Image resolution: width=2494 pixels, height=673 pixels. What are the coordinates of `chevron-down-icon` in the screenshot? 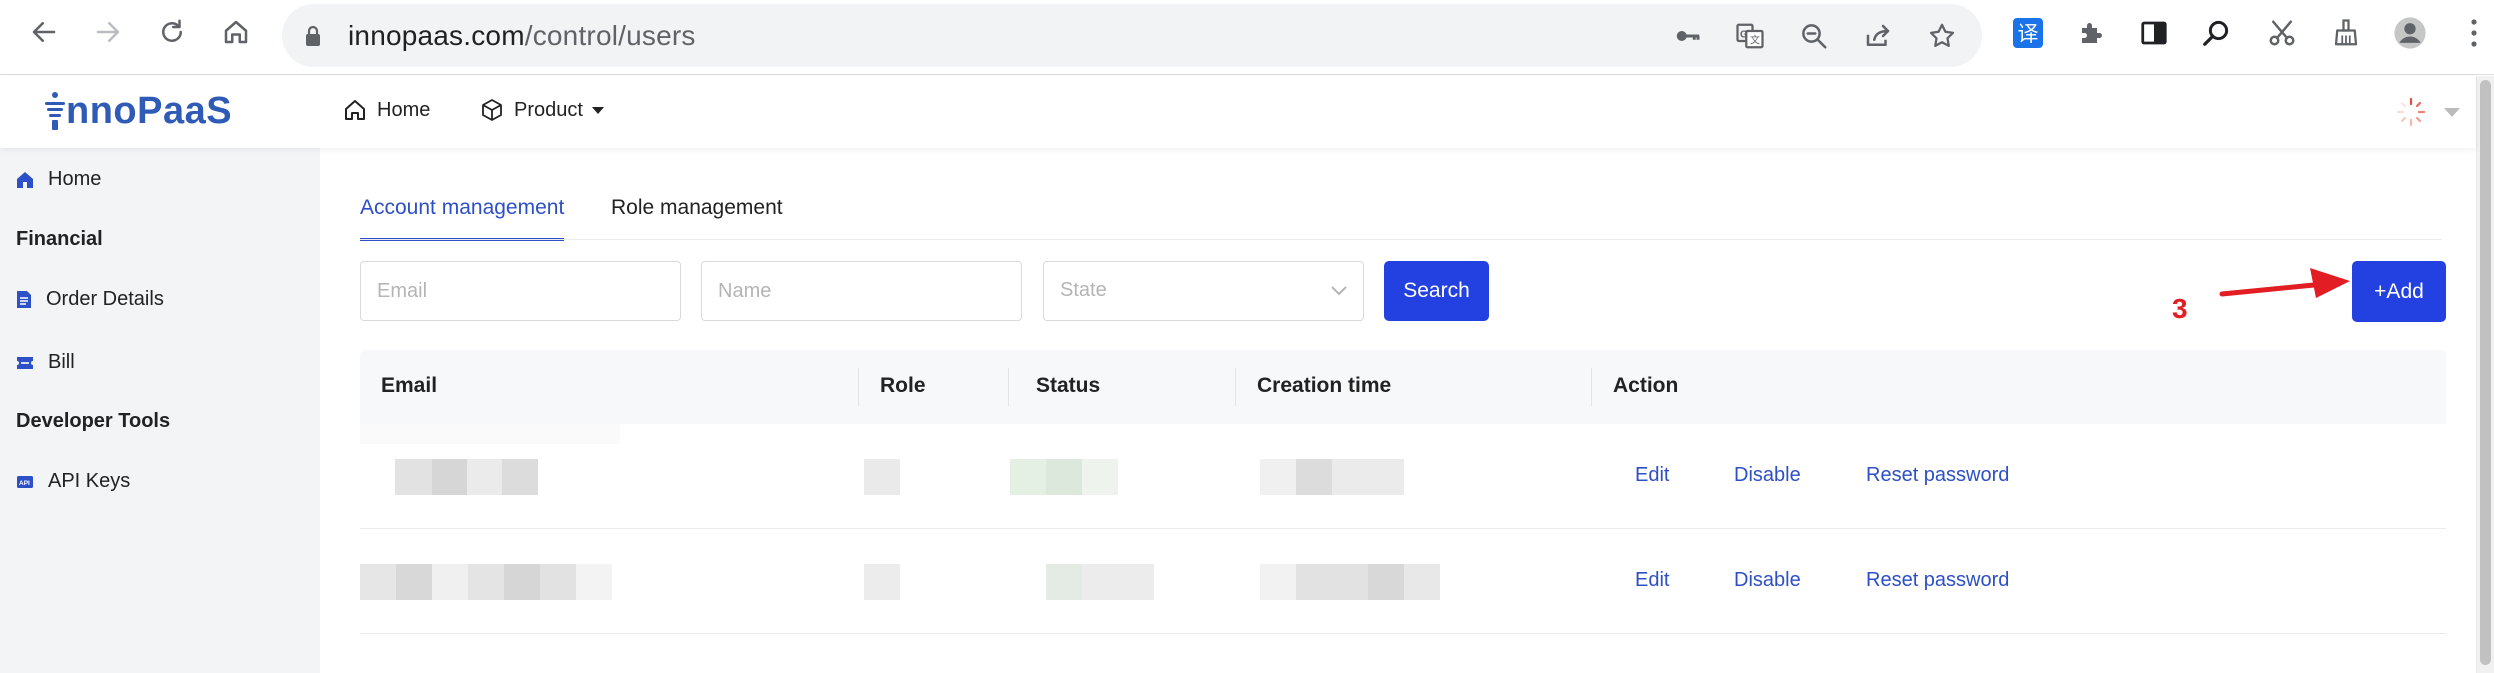 It's located at (1339, 291).